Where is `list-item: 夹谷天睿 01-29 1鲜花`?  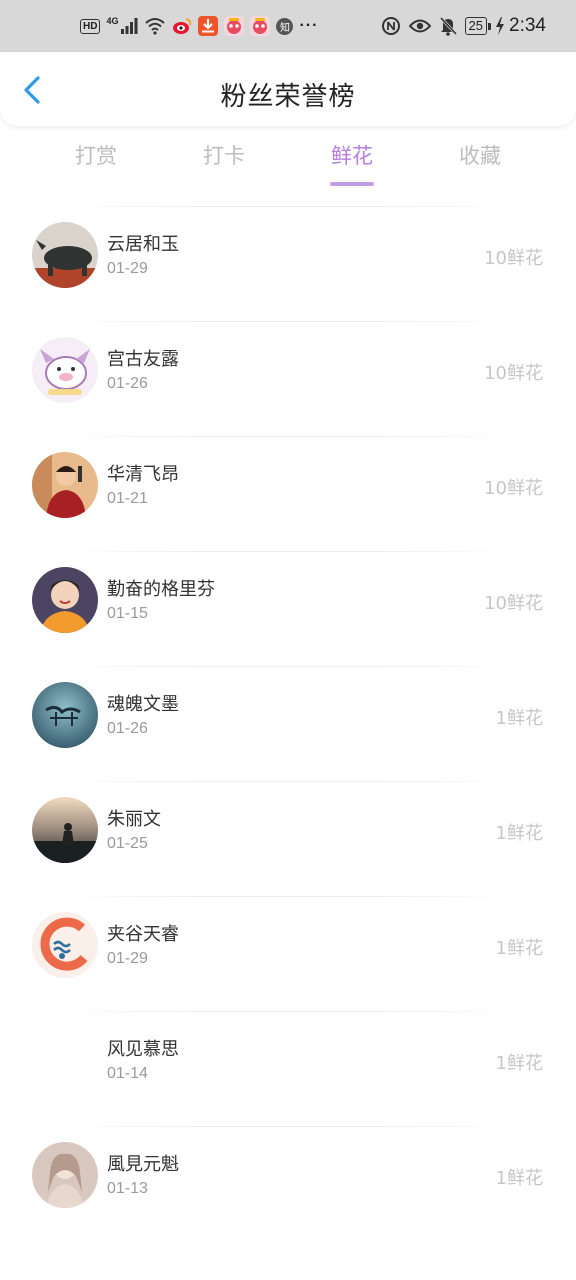 list-item: 夹谷天睿 01-29 1鲜花 is located at coordinates (288, 953).